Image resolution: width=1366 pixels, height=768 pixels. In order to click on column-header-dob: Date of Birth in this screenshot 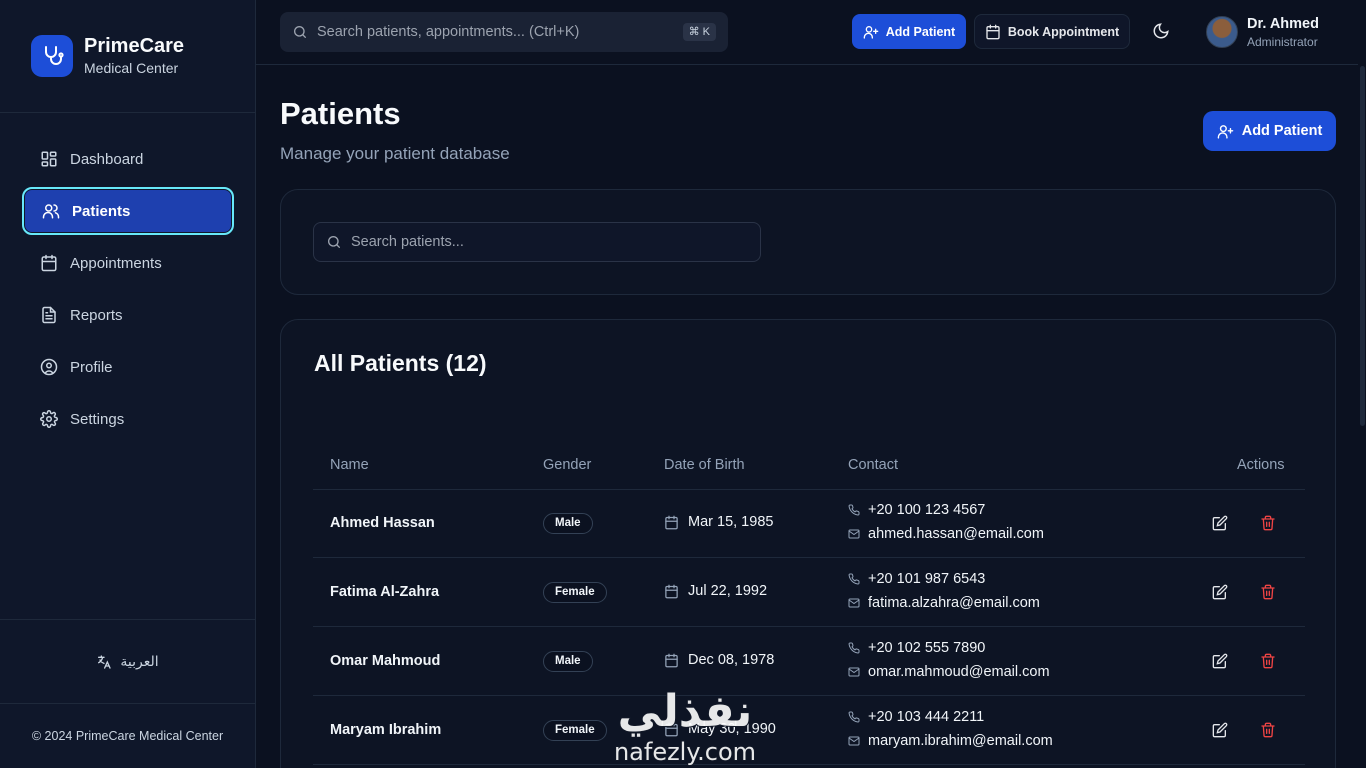, I will do `click(704, 465)`.